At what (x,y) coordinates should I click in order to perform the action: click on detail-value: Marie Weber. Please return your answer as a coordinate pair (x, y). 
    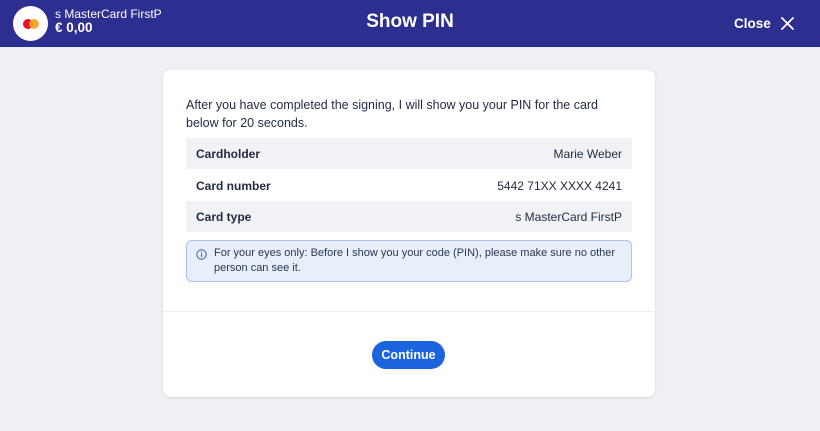
    Looking at the image, I should click on (587, 153).